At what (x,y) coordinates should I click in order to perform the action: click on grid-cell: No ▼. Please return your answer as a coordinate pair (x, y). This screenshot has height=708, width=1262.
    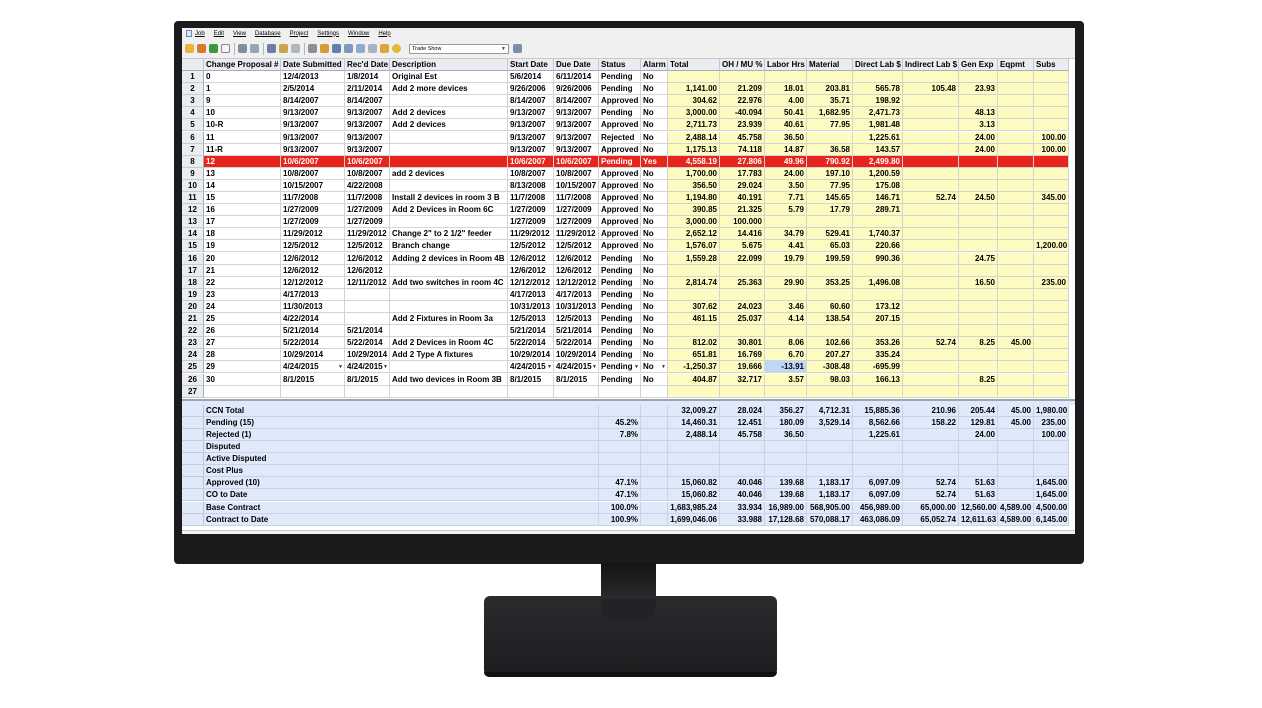
    Looking at the image, I should click on (654, 367).